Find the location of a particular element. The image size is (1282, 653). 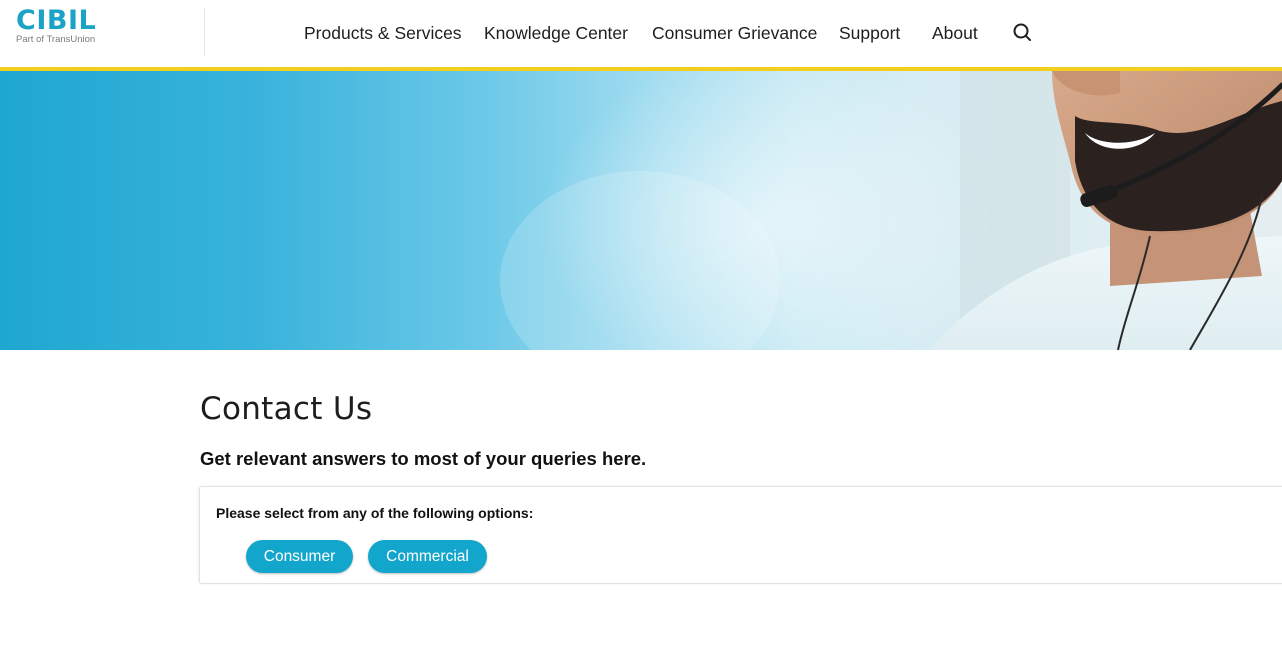

search-icon is located at coordinates (1022, 32).